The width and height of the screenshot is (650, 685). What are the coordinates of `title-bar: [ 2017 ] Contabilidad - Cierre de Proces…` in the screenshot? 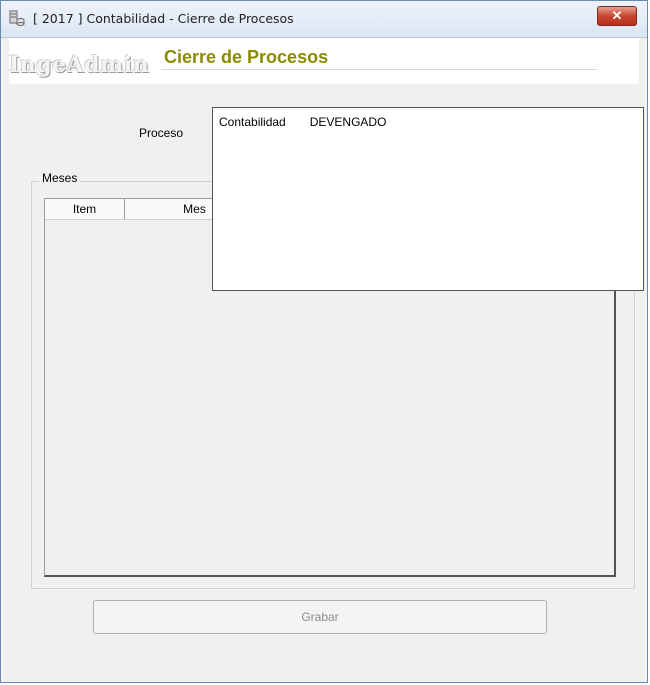 It's located at (324, 19).